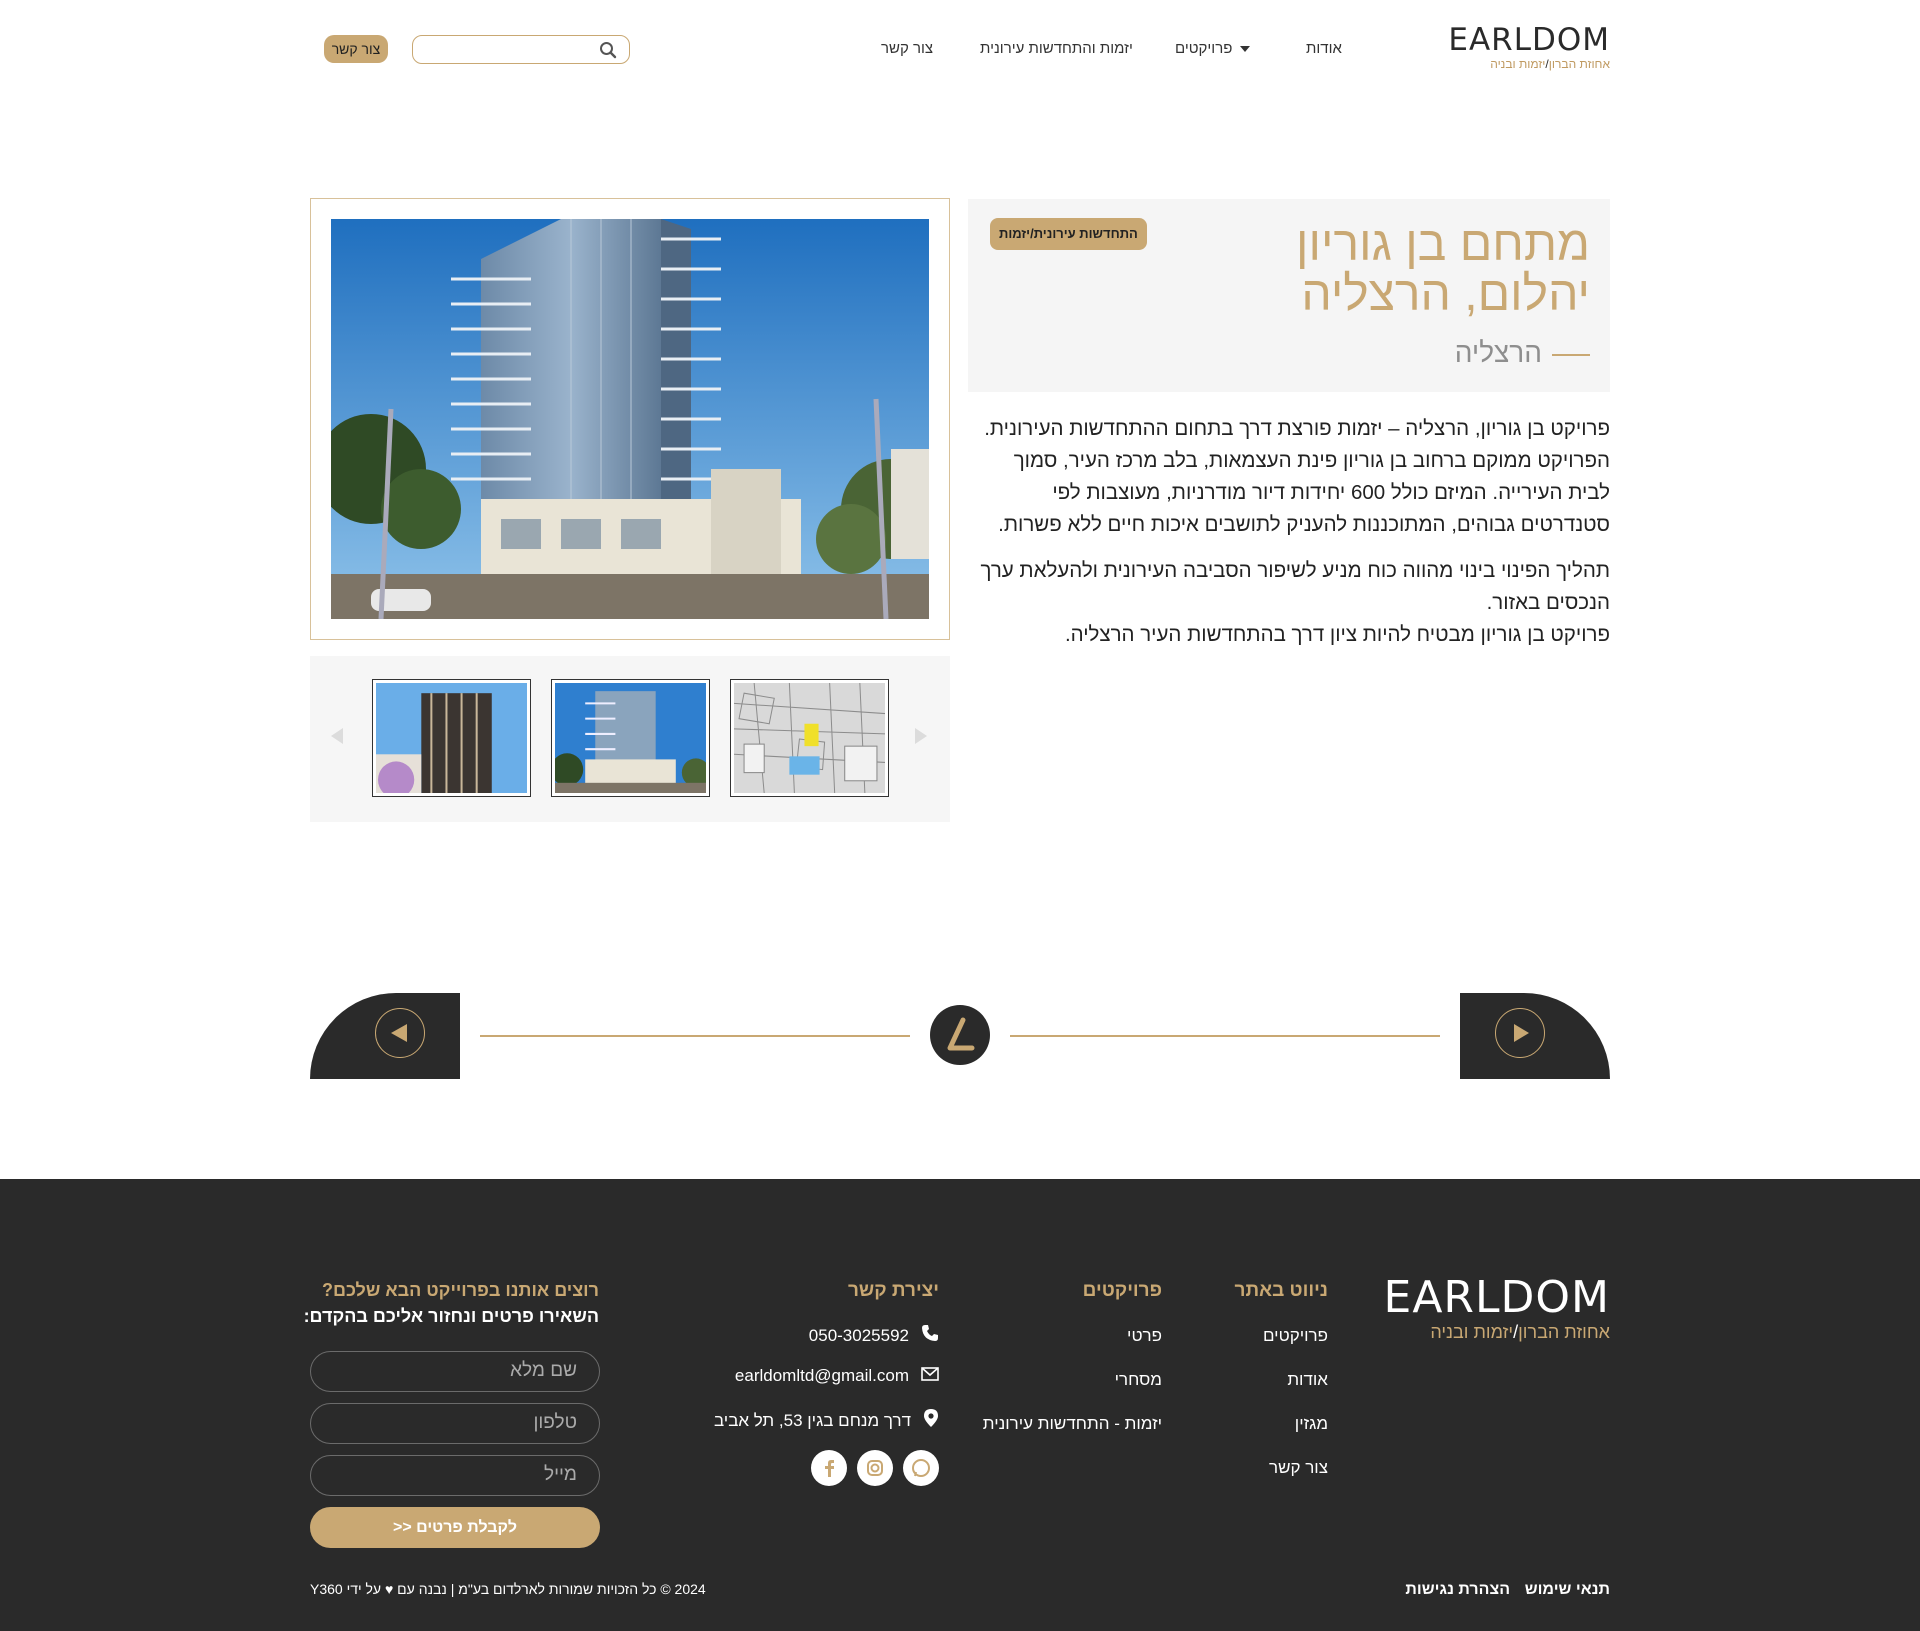  Describe the element at coordinates (1571, 355) in the screenshot. I see `city-divider` at that location.